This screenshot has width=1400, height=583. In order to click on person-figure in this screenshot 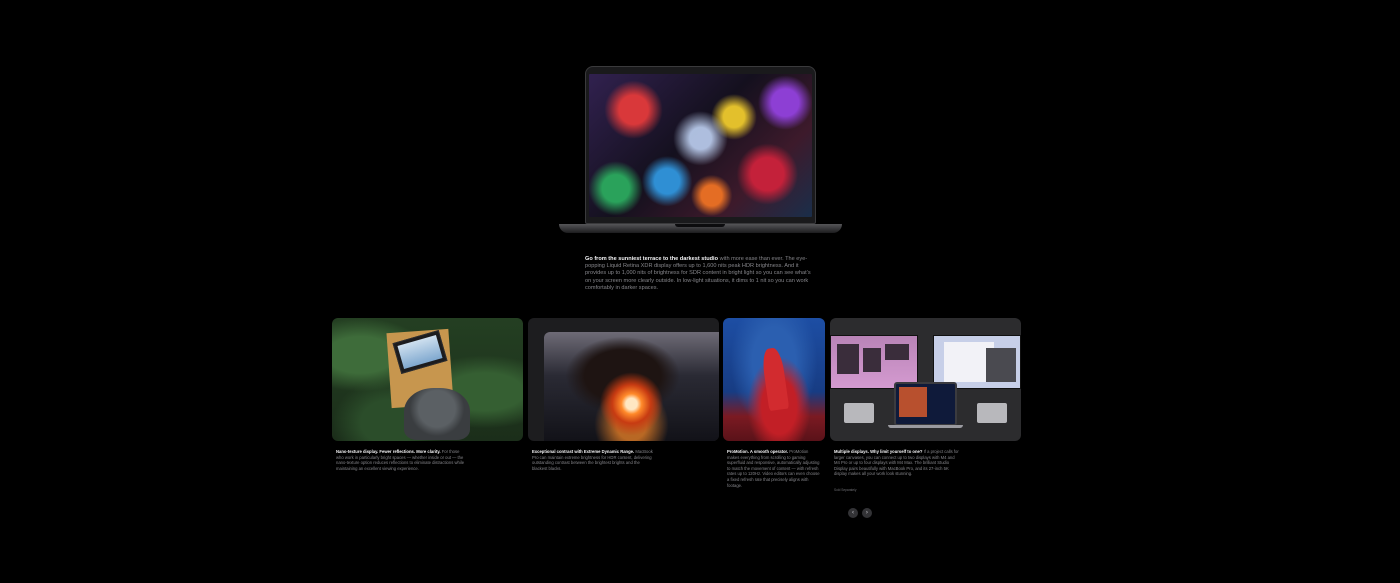, I will do `click(437, 414)`.